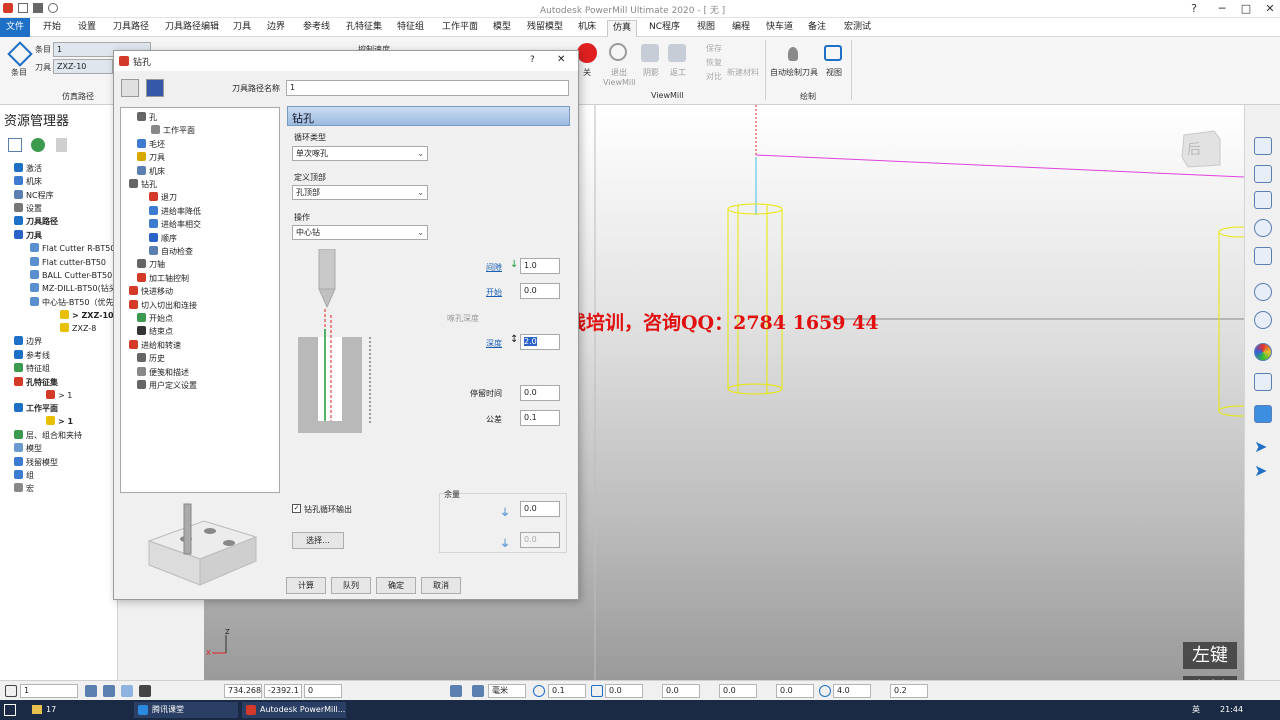 Image resolution: width=1280 pixels, height=720 pixels. I want to click on diameter-icon, so click(825, 691).